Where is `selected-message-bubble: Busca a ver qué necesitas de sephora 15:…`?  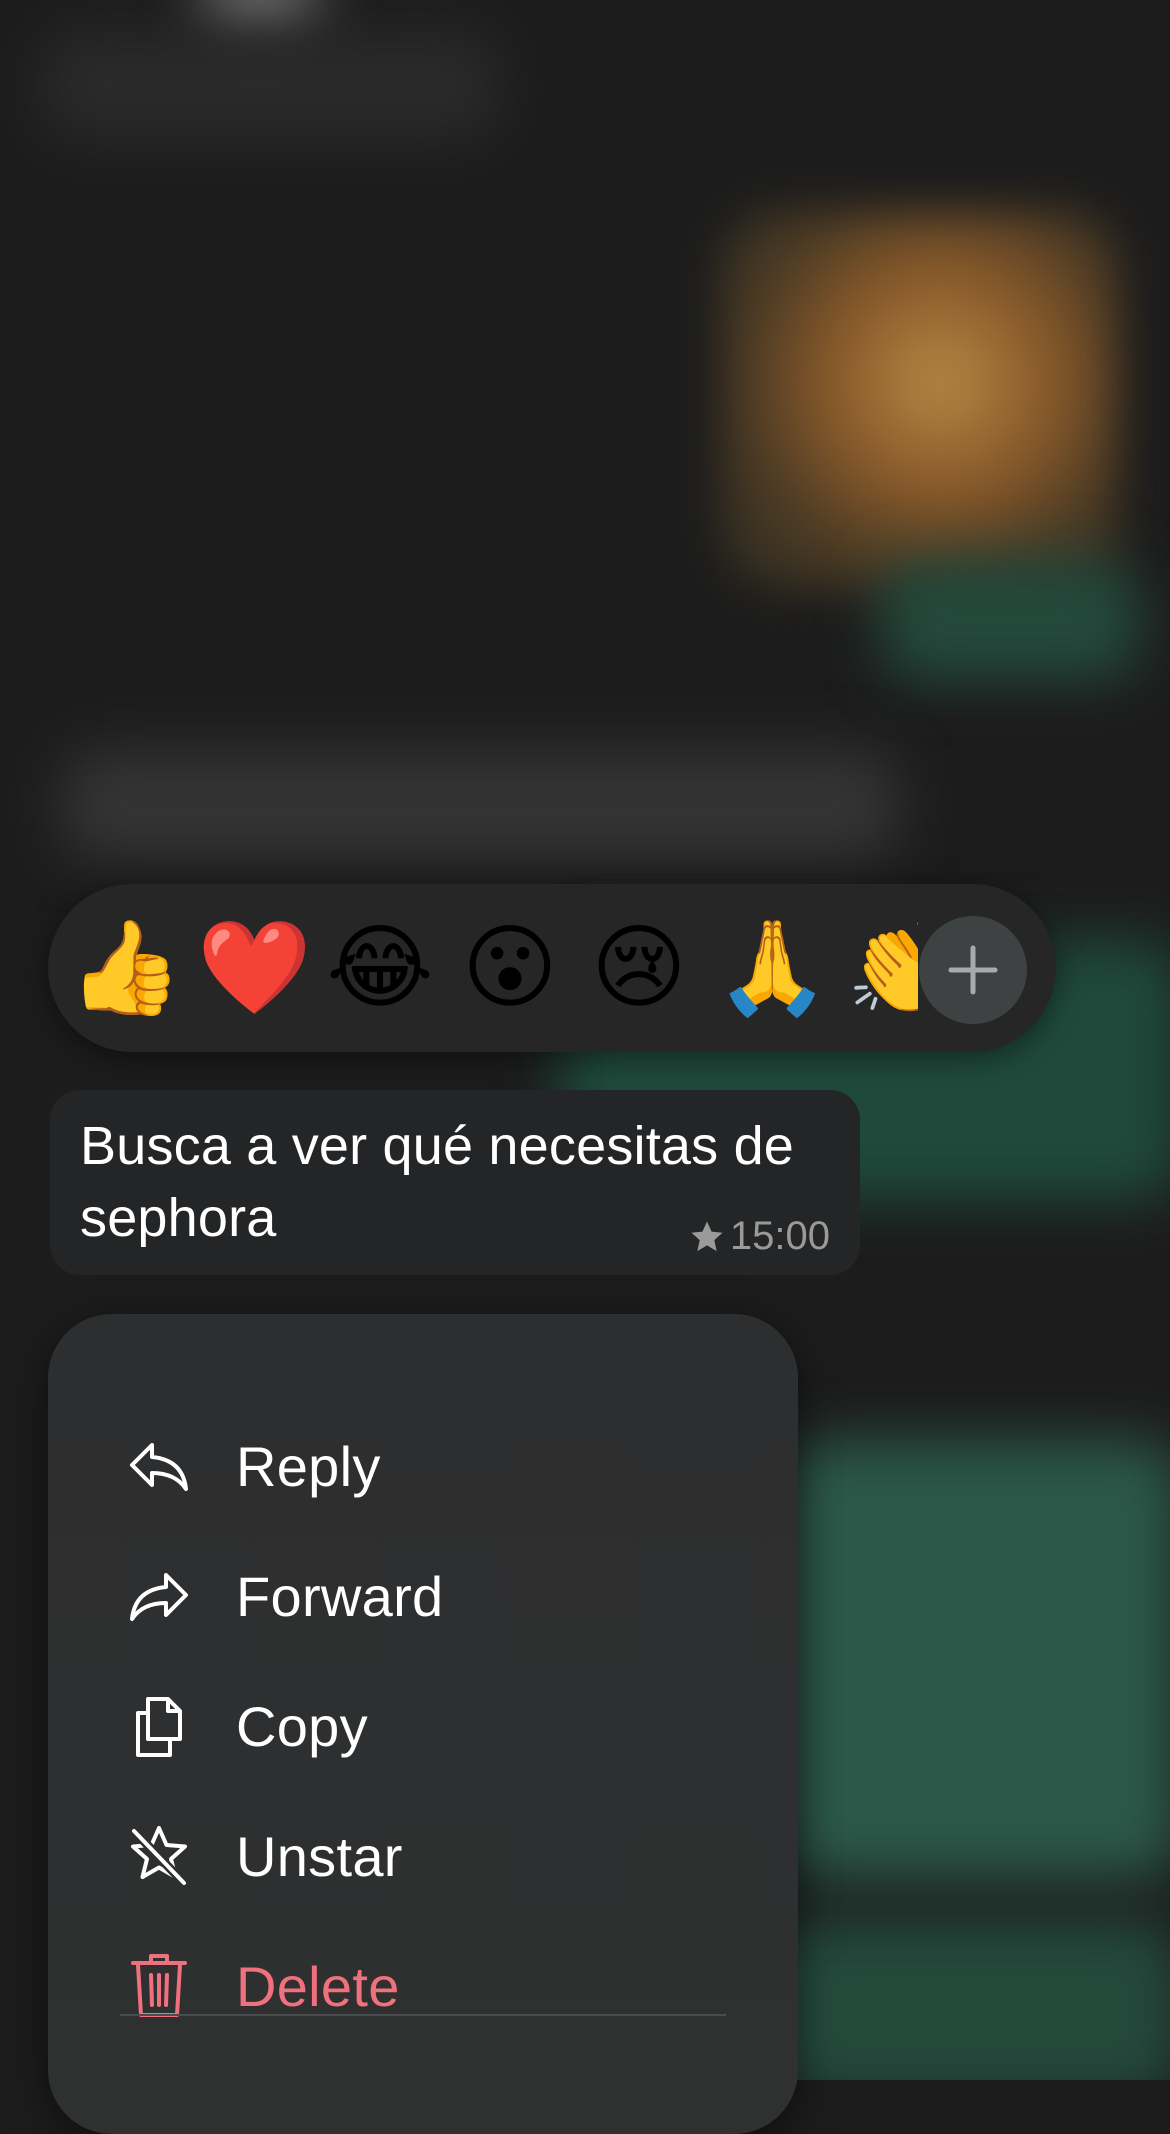
selected-message-bubble: Busca a ver qué necesitas de sephora 15:… is located at coordinates (455, 1182).